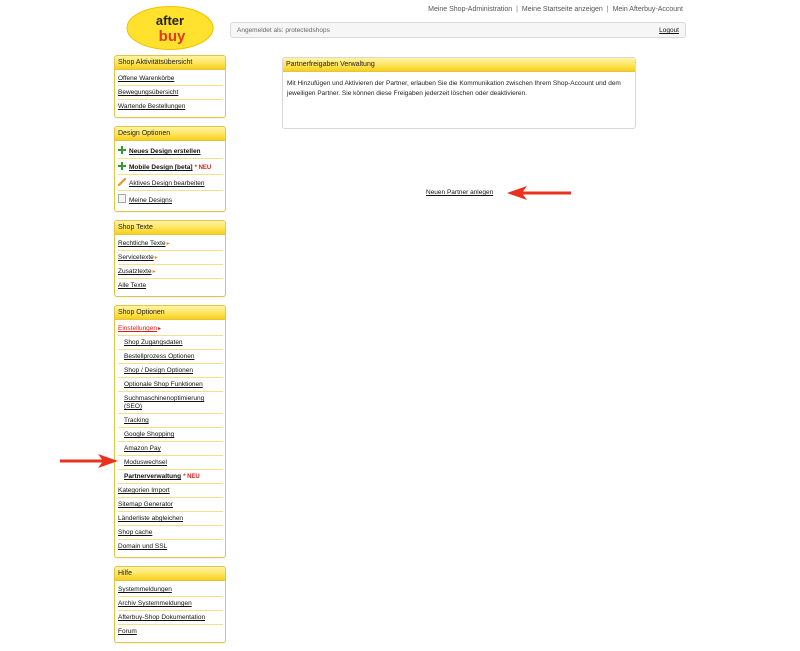 Image resolution: width=800 pixels, height=651 pixels. Describe the element at coordinates (459, 192) in the screenshot. I see `new-partner-link: Neuen Partner anlegen` at that location.